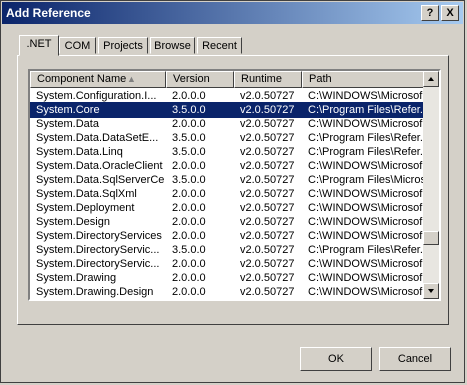  Describe the element at coordinates (82, 79) in the screenshot. I see `column-header-label: Component Name` at that location.